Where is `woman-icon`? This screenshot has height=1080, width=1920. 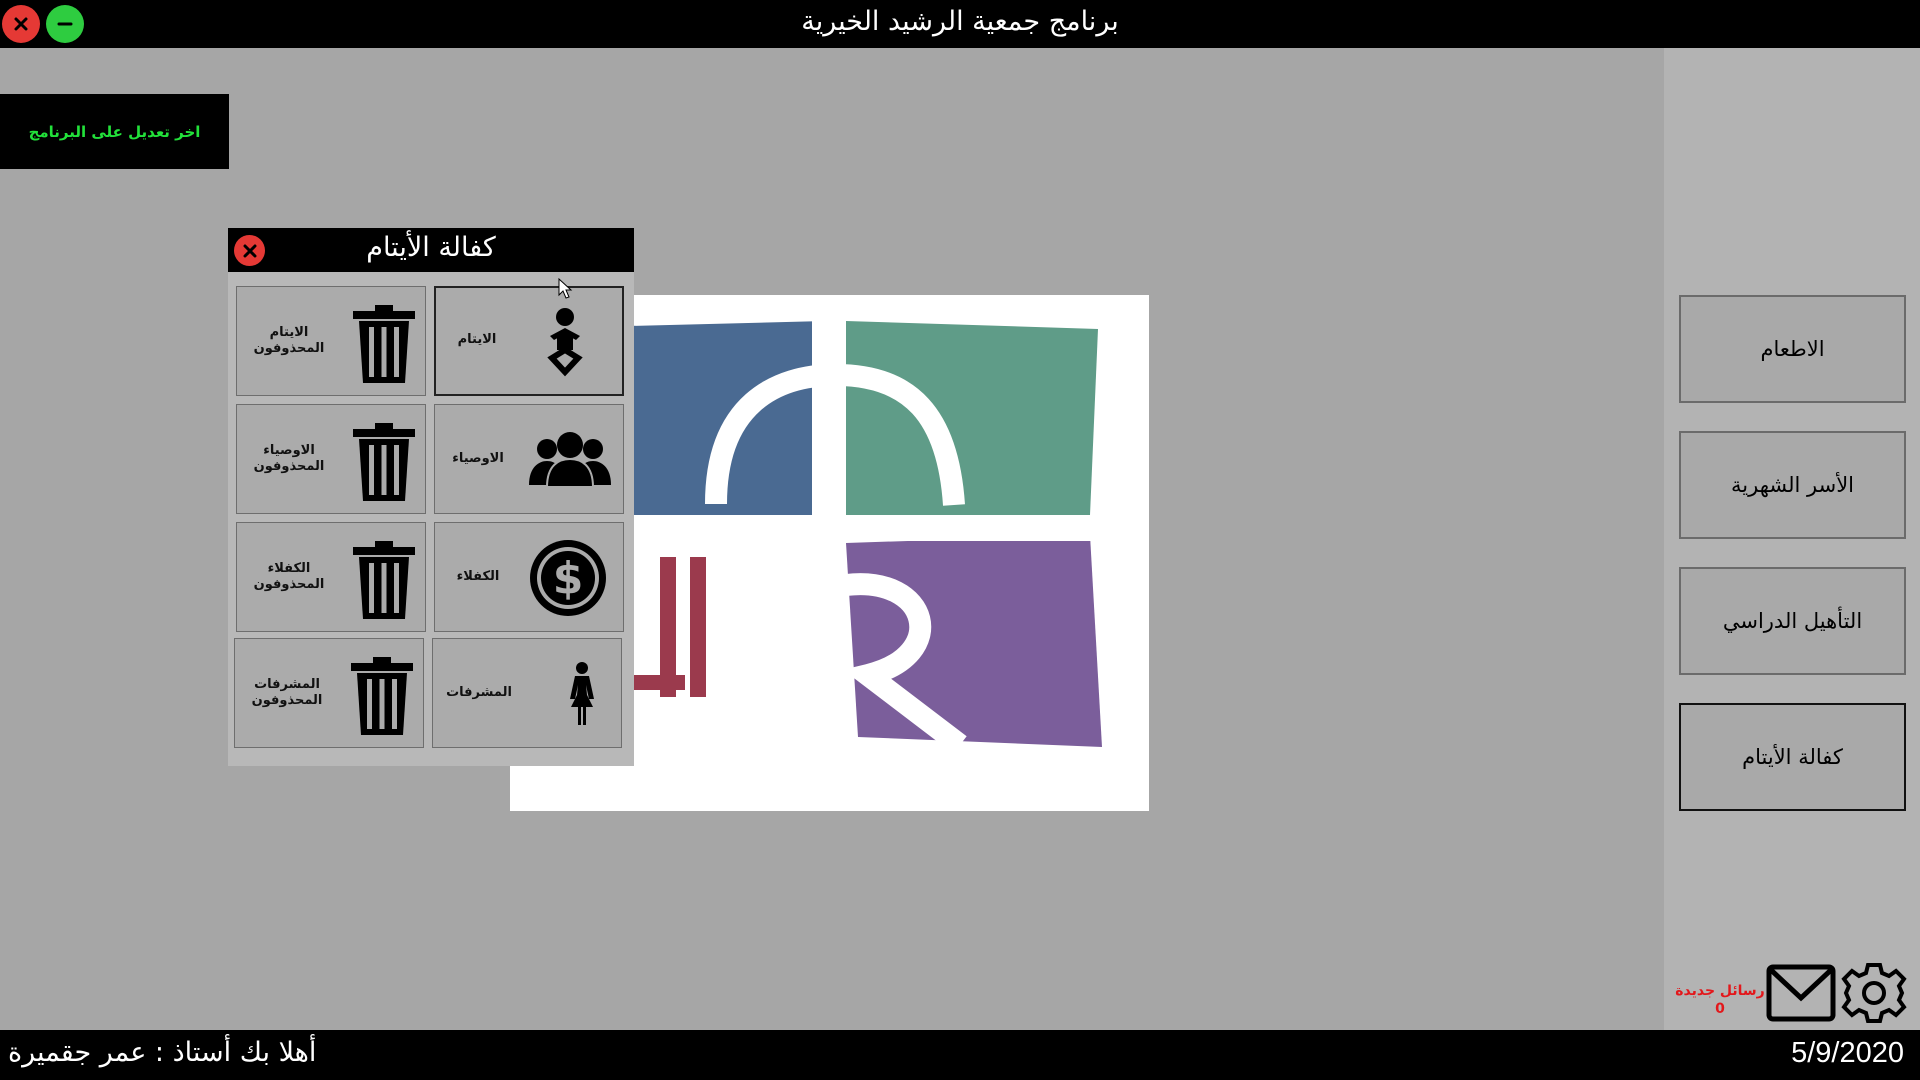 woman-icon is located at coordinates (582, 693).